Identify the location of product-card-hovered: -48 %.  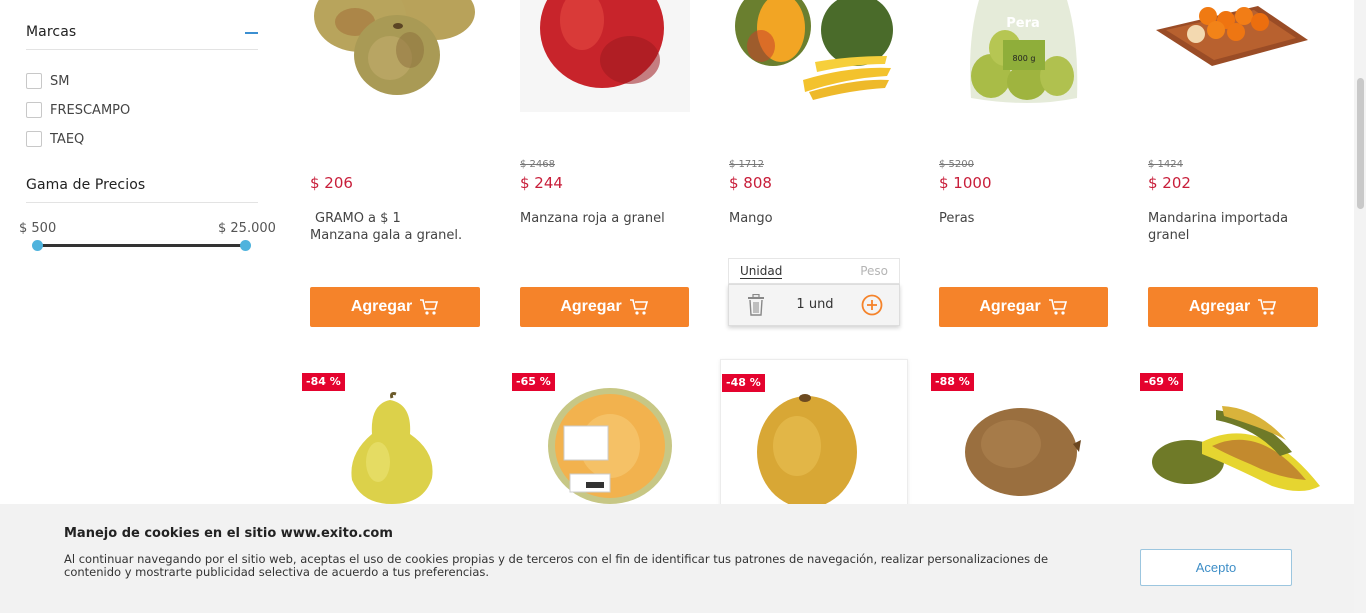
(814, 434).